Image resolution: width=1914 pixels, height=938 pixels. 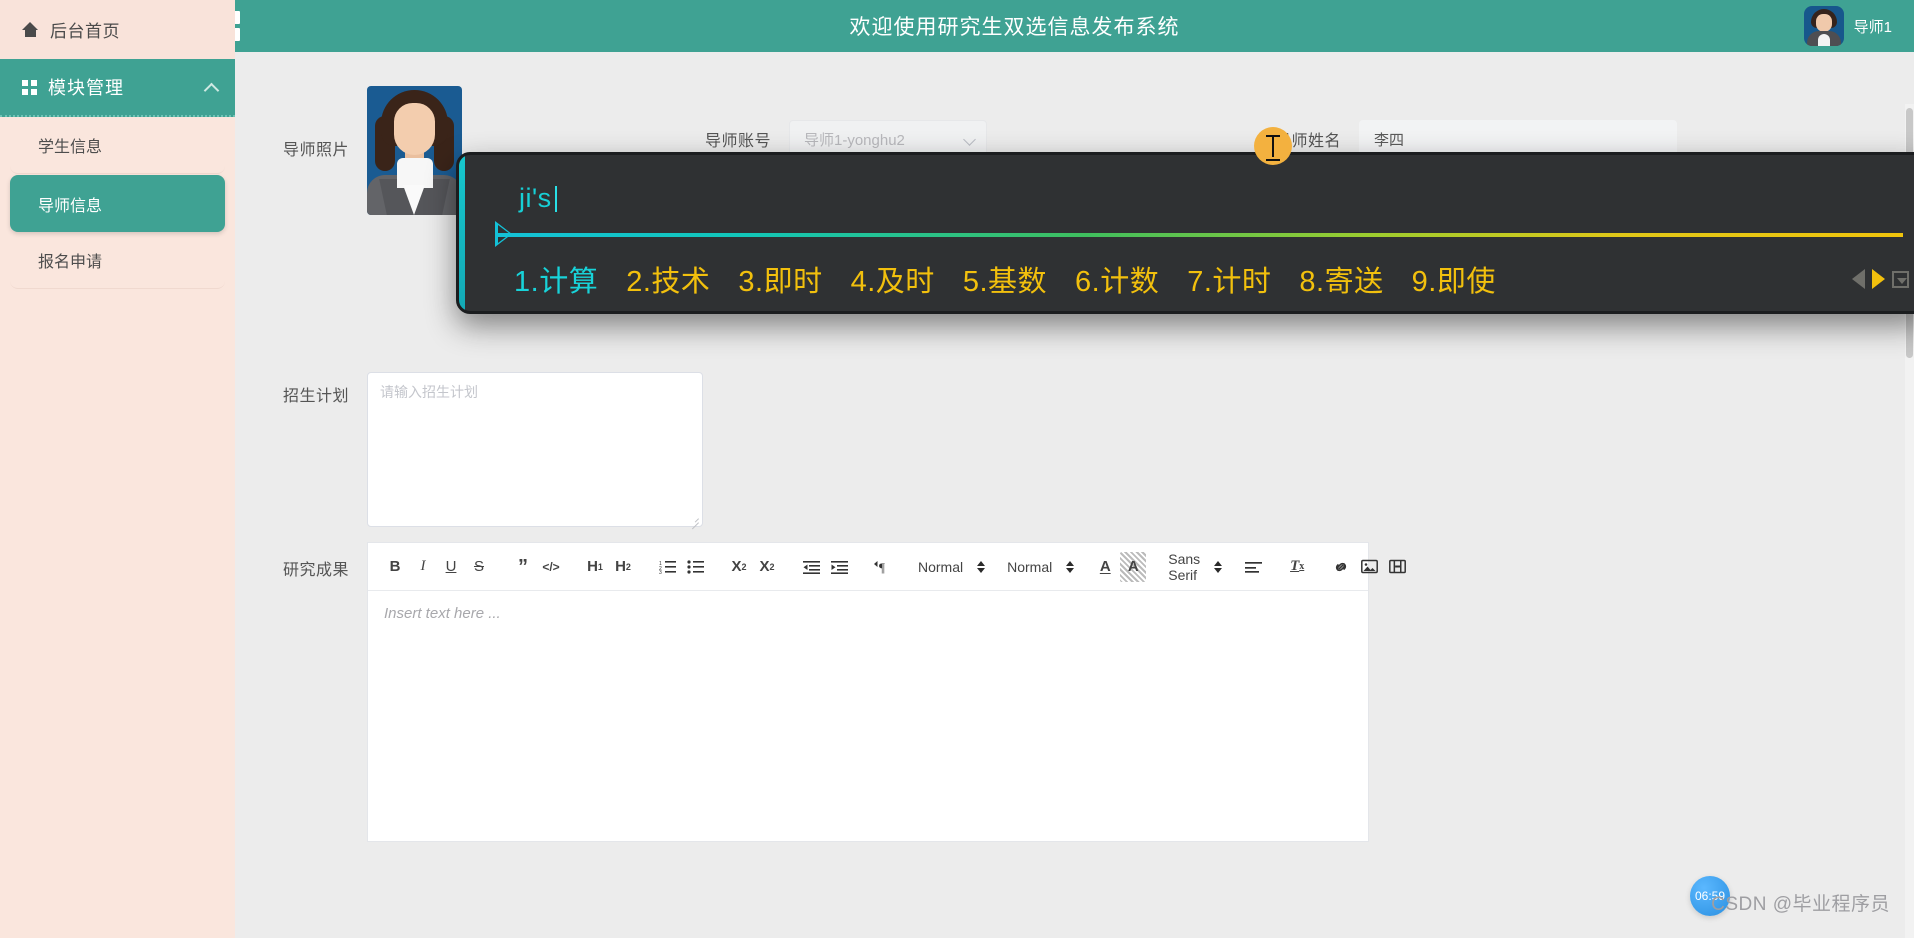 I want to click on header-format-value: Normal, so click(x=941, y=566).